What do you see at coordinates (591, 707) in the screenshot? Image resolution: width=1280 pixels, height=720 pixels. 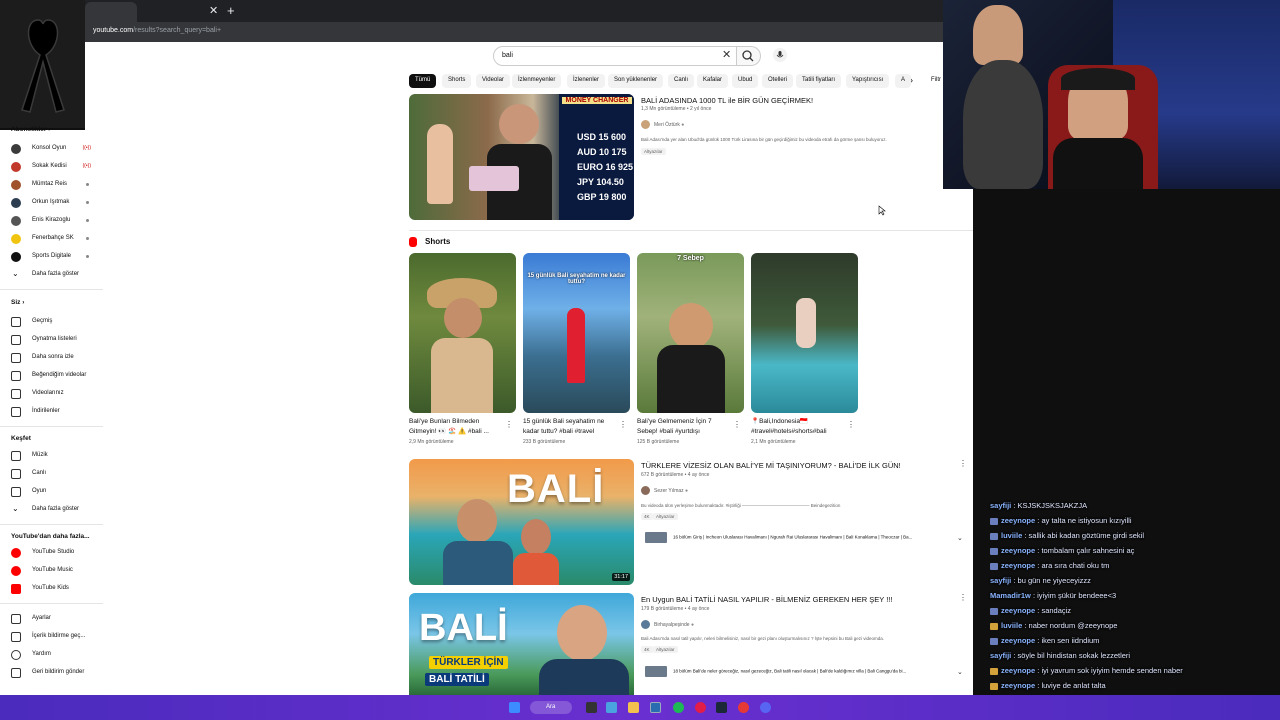 I see `task-view-icon` at bounding box center [591, 707].